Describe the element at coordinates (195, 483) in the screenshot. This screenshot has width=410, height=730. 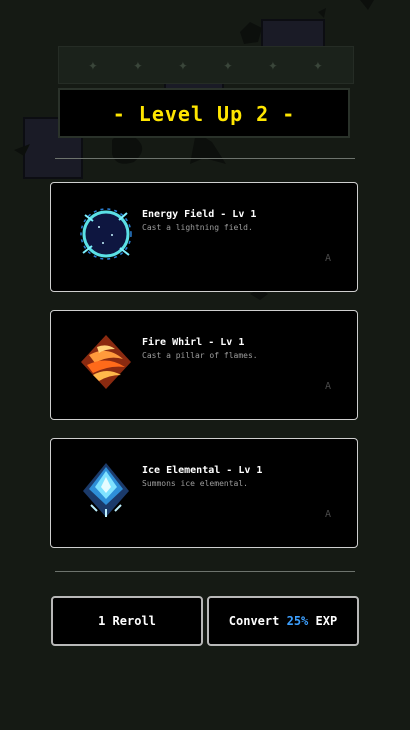
I see `choice-description: Summons ice elemental.` at that location.